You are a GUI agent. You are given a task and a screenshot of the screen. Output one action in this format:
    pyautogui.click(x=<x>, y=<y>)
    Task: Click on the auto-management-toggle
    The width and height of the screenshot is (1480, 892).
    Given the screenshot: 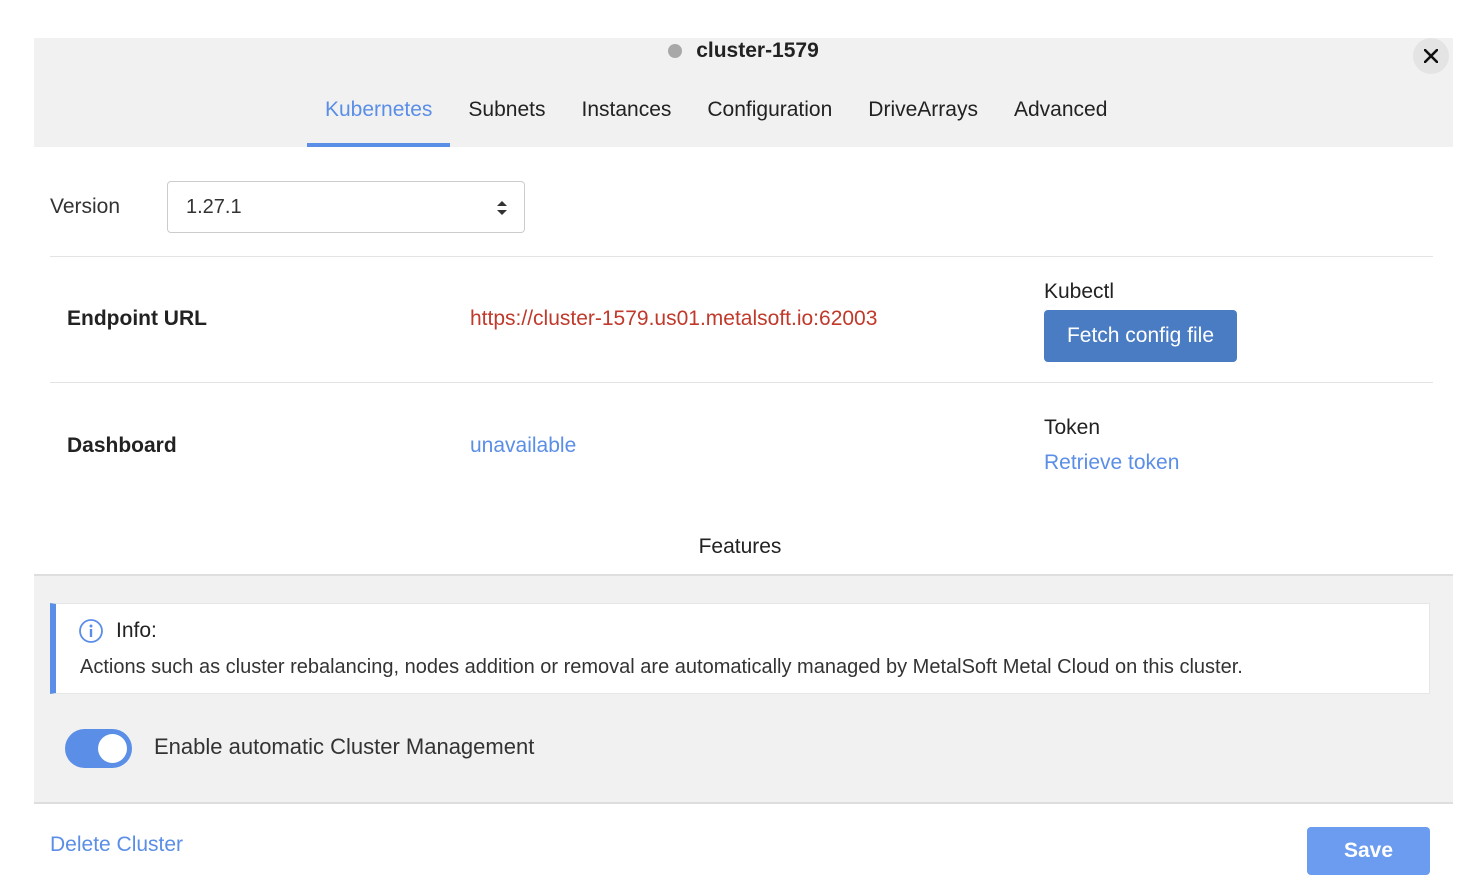 What is the action you would take?
    pyautogui.click(x=98, y=748)
    